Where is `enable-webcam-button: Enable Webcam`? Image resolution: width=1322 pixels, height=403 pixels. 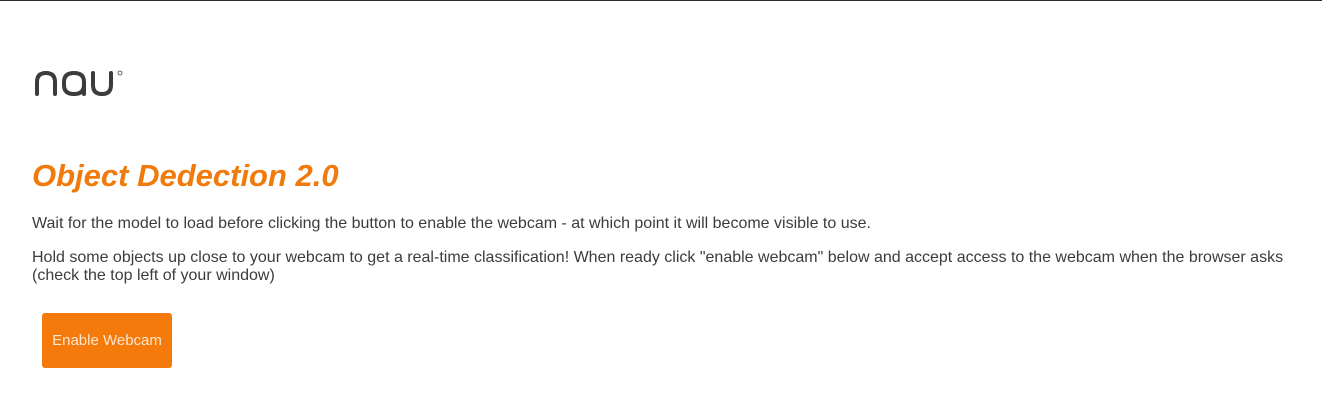
enable-webcam-button: Enable Webcam is located at coordinates (107, 340).